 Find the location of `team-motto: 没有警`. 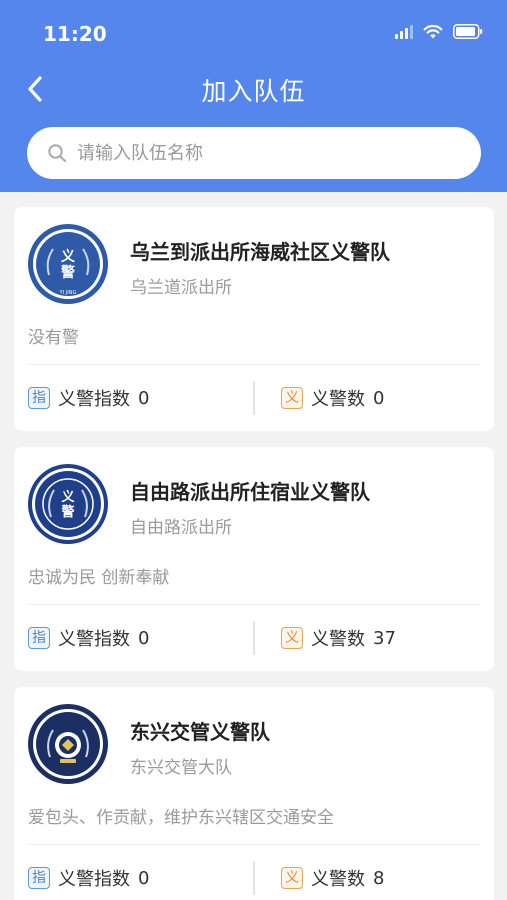

team-motto: 没有警 is located at coordinates (53, 338).